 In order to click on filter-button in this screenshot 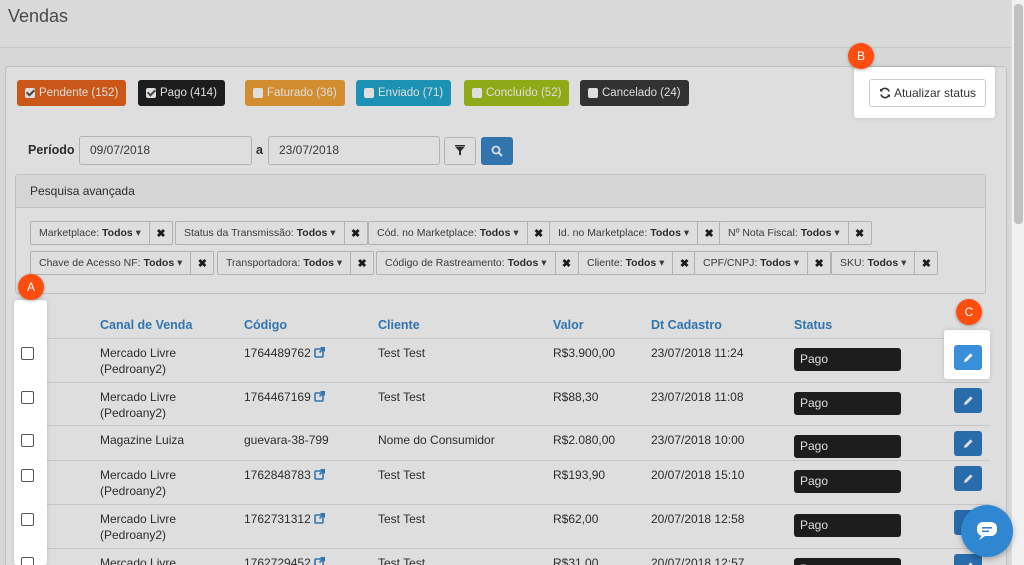, I will do `click(460, 151)`.